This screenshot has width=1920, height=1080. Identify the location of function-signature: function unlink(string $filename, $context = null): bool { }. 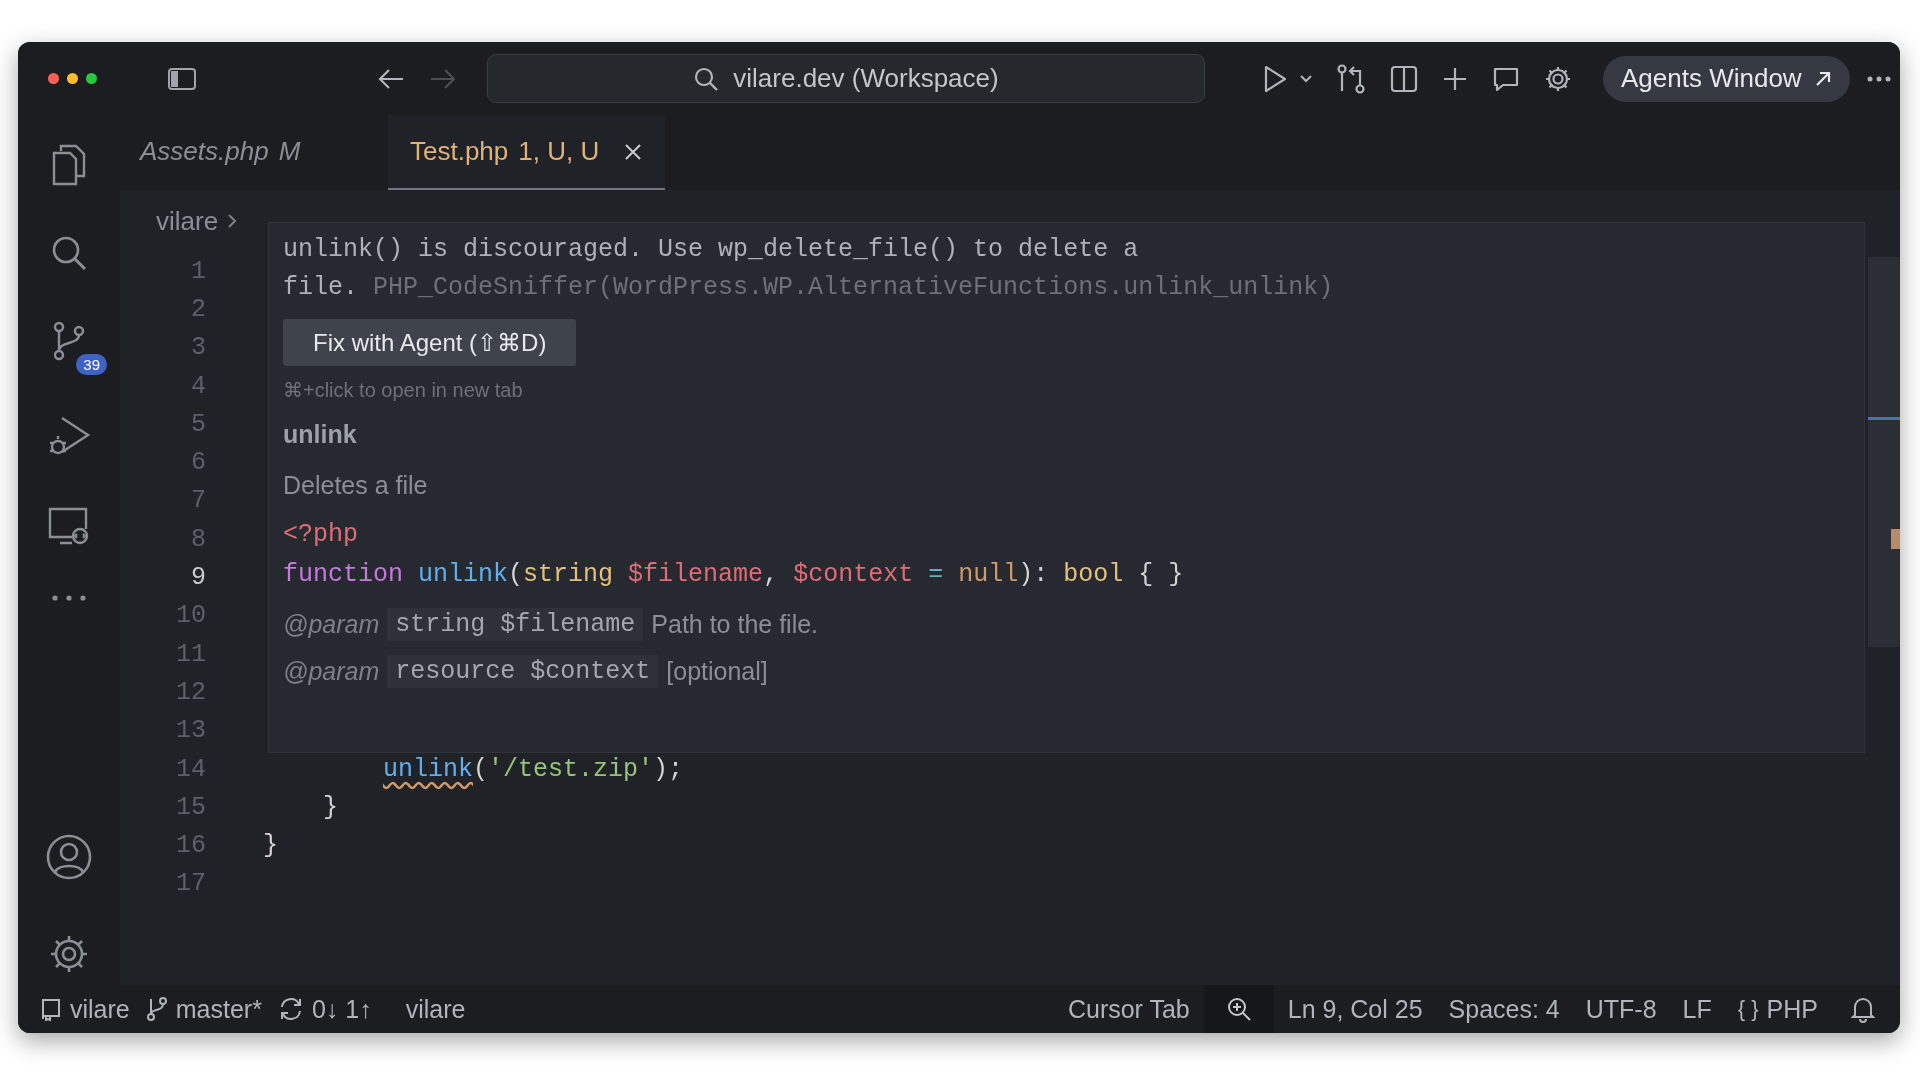
(734, 575).